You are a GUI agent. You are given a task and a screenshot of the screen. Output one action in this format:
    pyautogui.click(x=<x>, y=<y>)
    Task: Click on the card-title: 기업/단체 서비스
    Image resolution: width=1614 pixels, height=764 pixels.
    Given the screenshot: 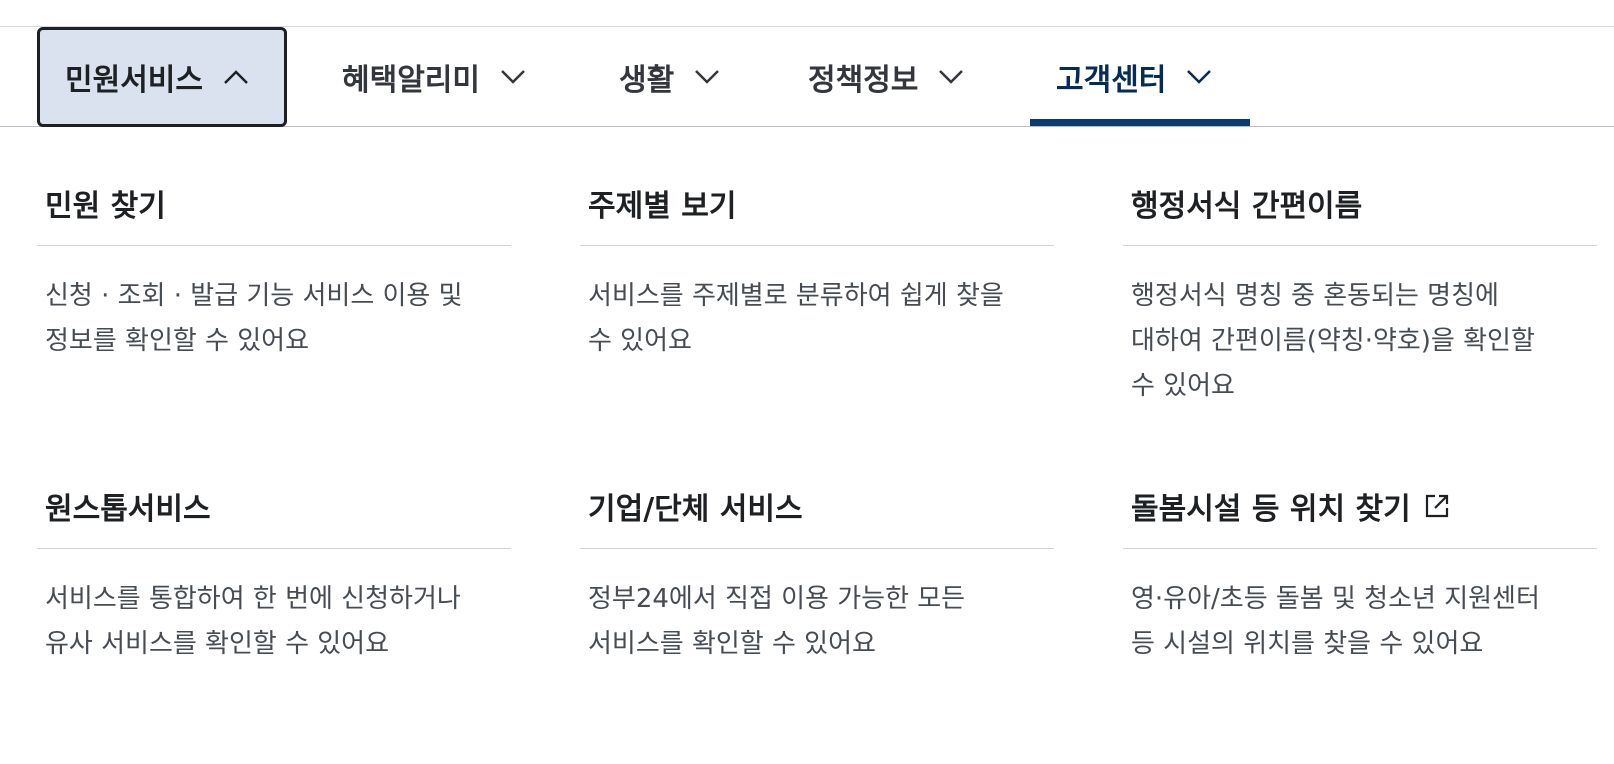 What is the action you would take?
    pyautogui.click(x=817, y=506)
    